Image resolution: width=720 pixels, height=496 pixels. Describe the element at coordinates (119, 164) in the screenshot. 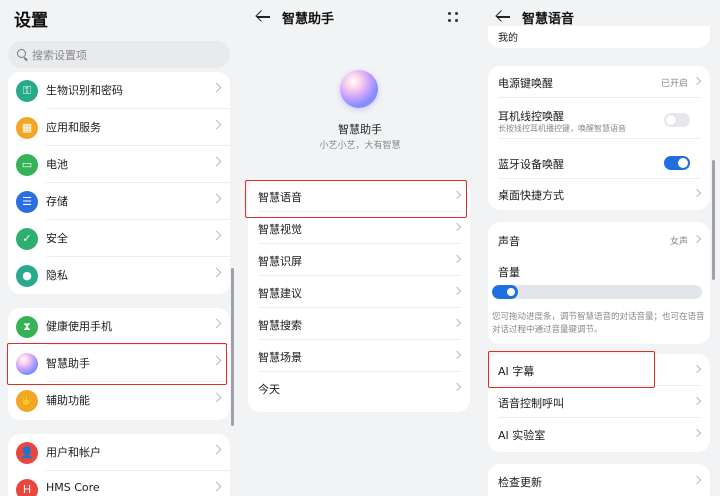

I see `settings-item: ▭ 电池` at that location.